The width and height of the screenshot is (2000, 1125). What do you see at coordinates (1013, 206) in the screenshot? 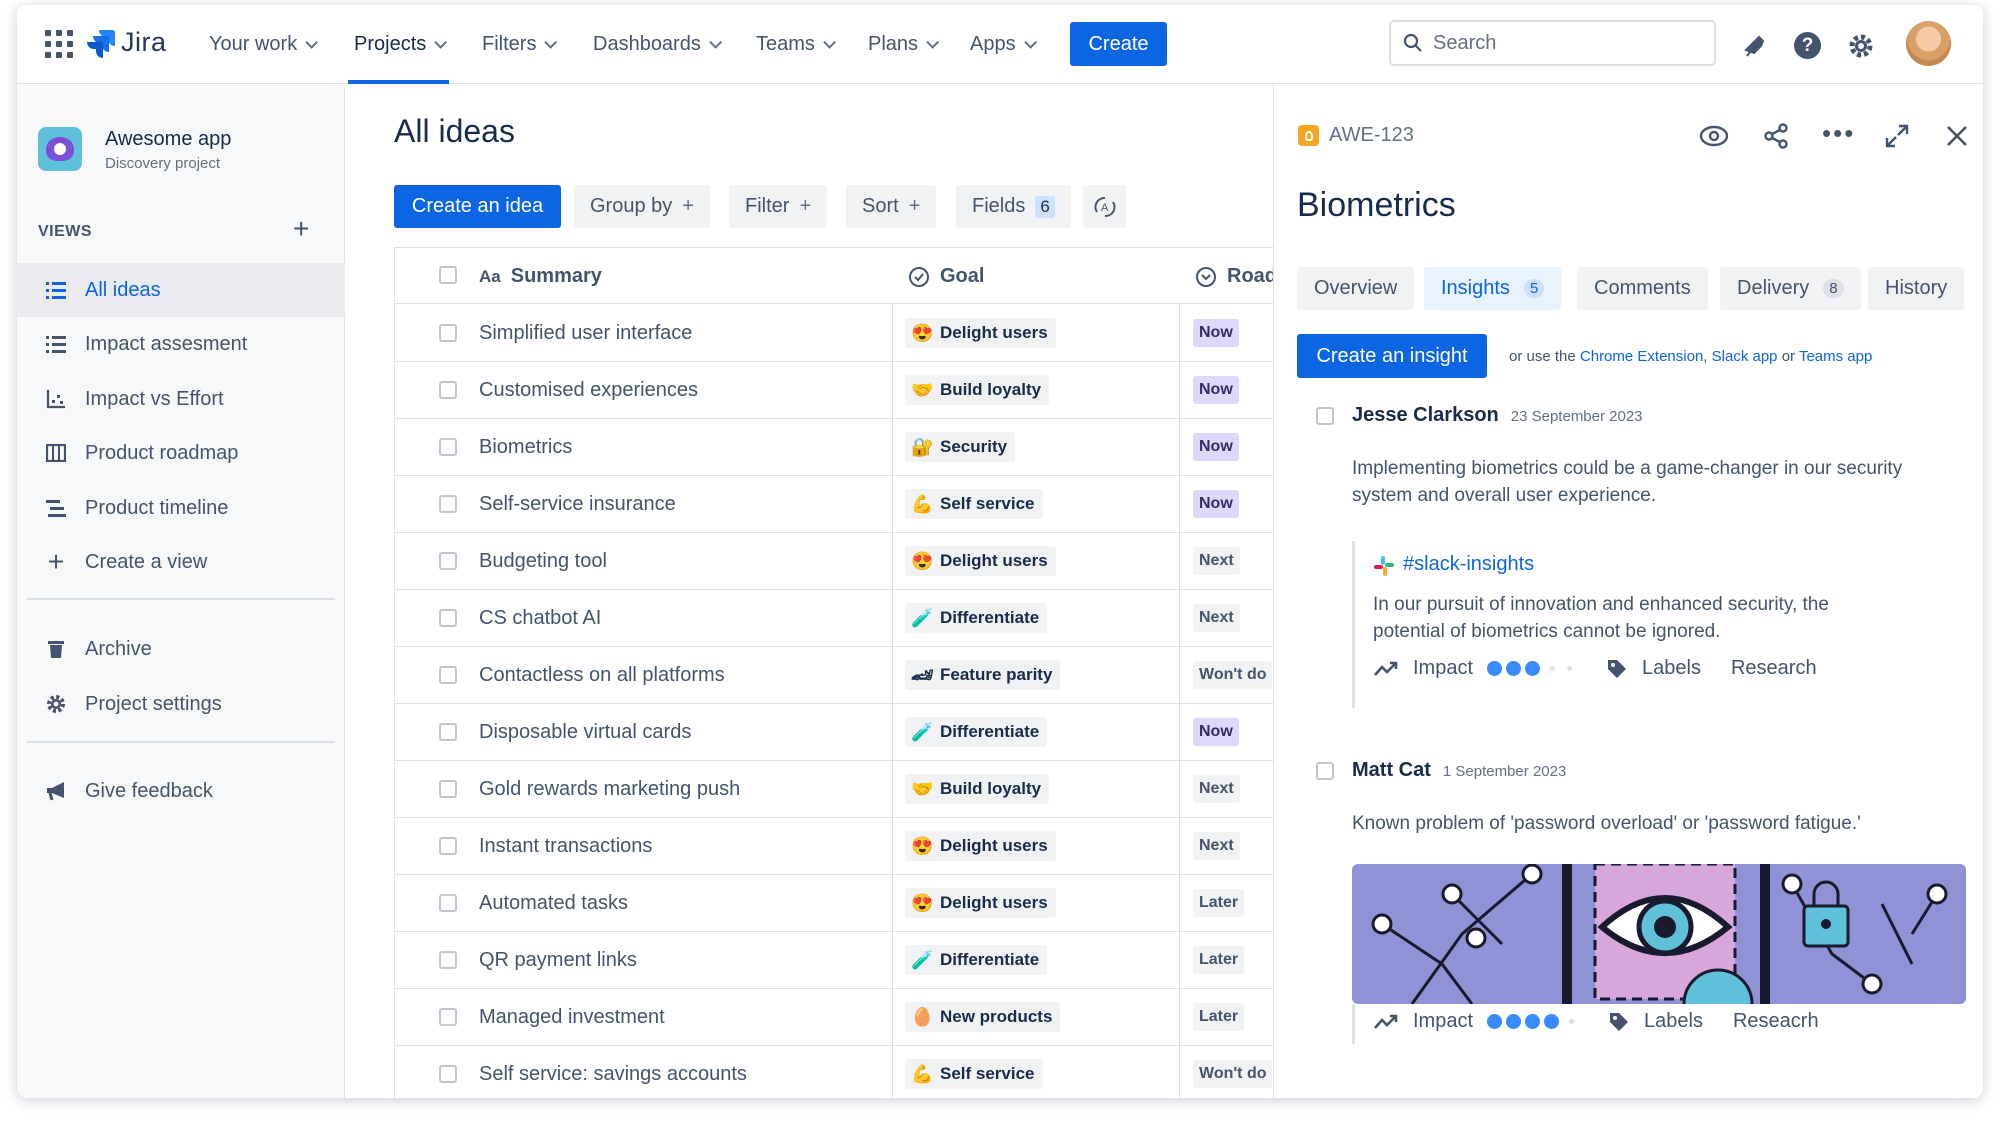
I see `fields-button: Fields 6` at bounding box center [1013, 206].